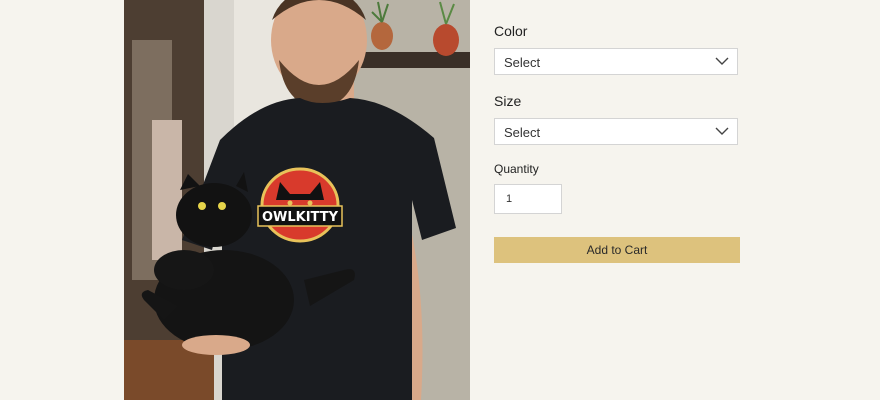 This screenshot has height=400, width=880. What do you see at coordinates (511, 31) in the screenshot?
I see `color-label: Color` at bounding box center [511, 31].